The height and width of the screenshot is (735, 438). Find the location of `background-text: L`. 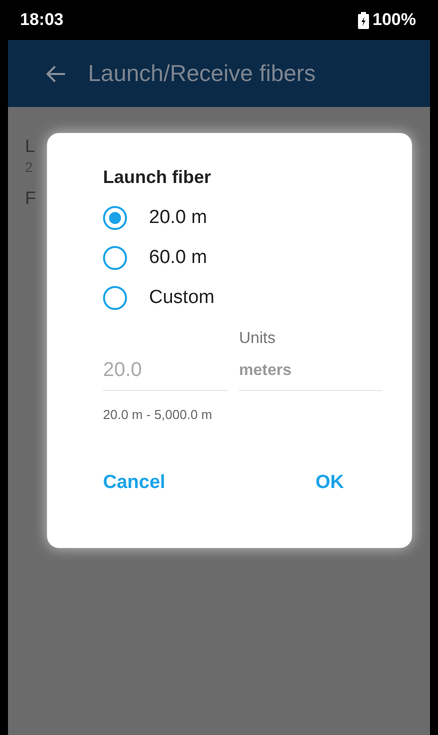

background-text: L is located at coordinates (30, 146).